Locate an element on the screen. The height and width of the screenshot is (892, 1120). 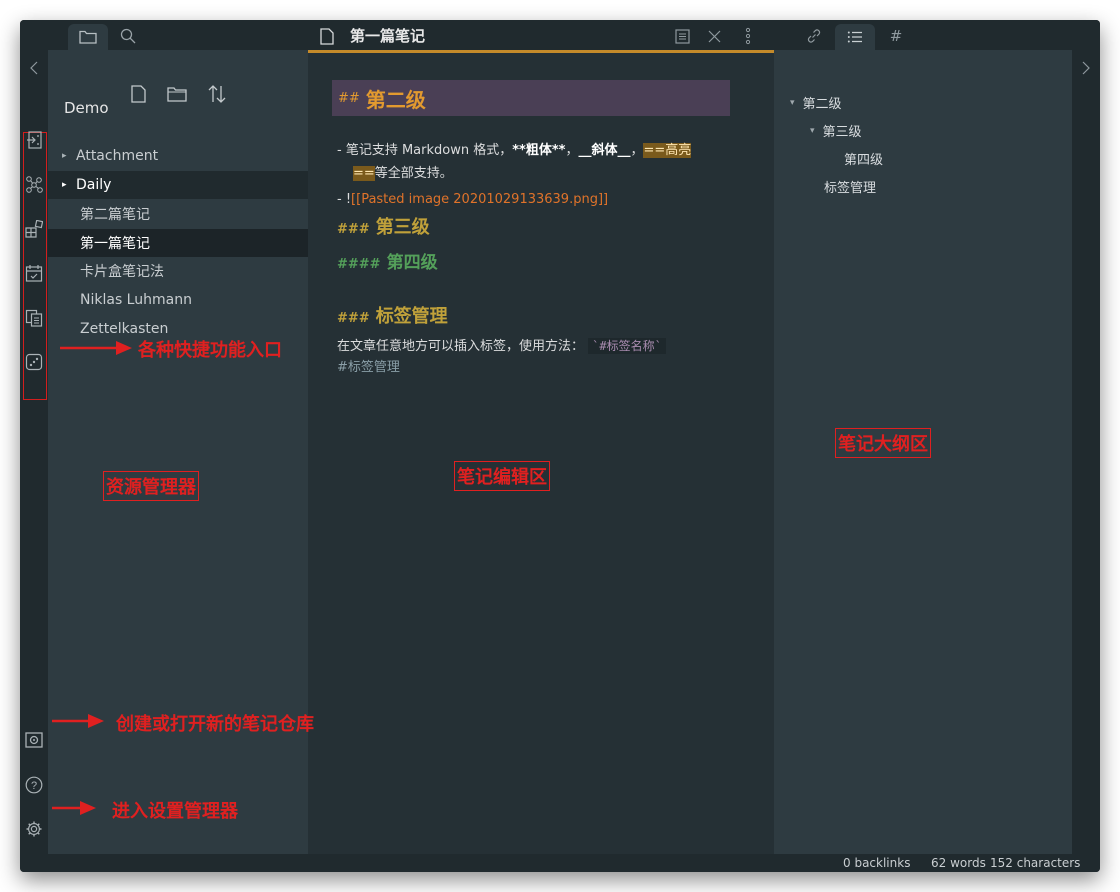
note-file-icon-wrap is located at coordinates (327, 36).